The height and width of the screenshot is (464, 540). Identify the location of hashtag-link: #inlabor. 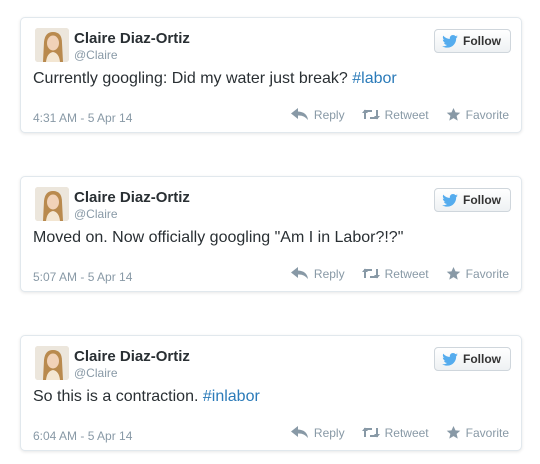
(231, 396).